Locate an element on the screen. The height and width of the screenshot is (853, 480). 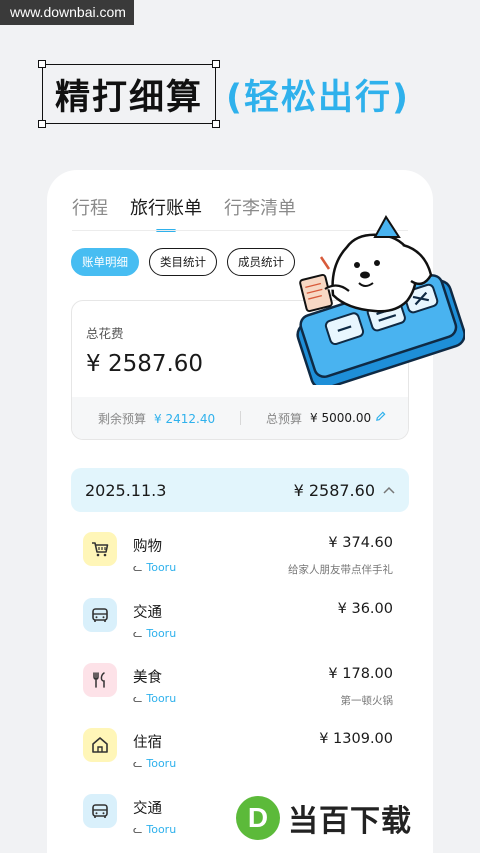
divider is located at coordinates (240, 418).